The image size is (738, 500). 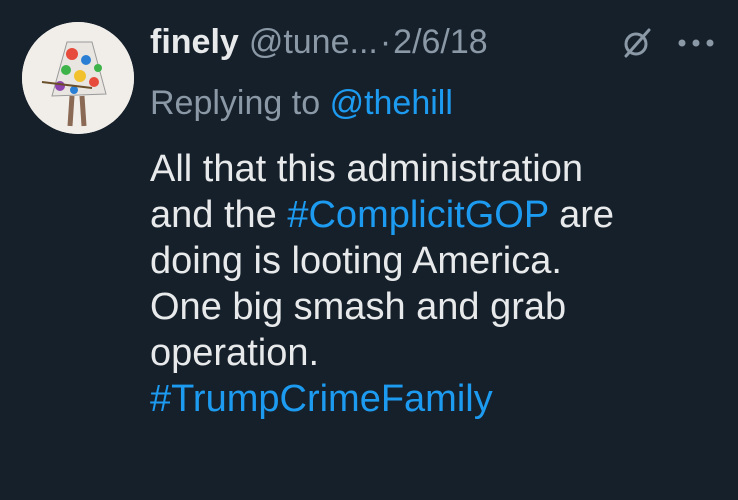 I want to click on tweet-text-line: doing is looting America., so click(x=356, y=261).